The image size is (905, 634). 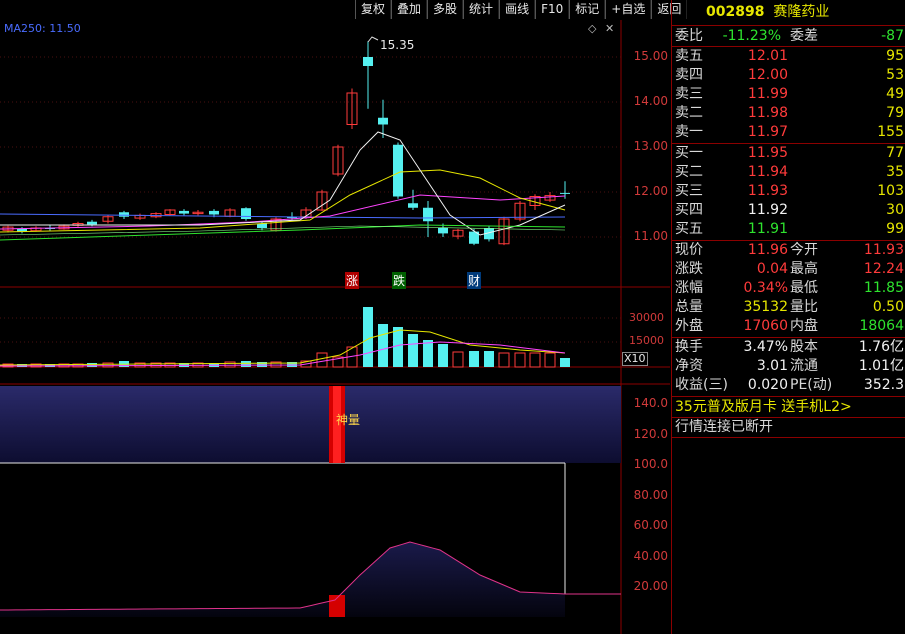 What do you see at coordinates (788, 385) in the screenshot?
I see `stat-row: 收益(三) 0.020 PE(动) 352.3` at bounding box center [788, 385].